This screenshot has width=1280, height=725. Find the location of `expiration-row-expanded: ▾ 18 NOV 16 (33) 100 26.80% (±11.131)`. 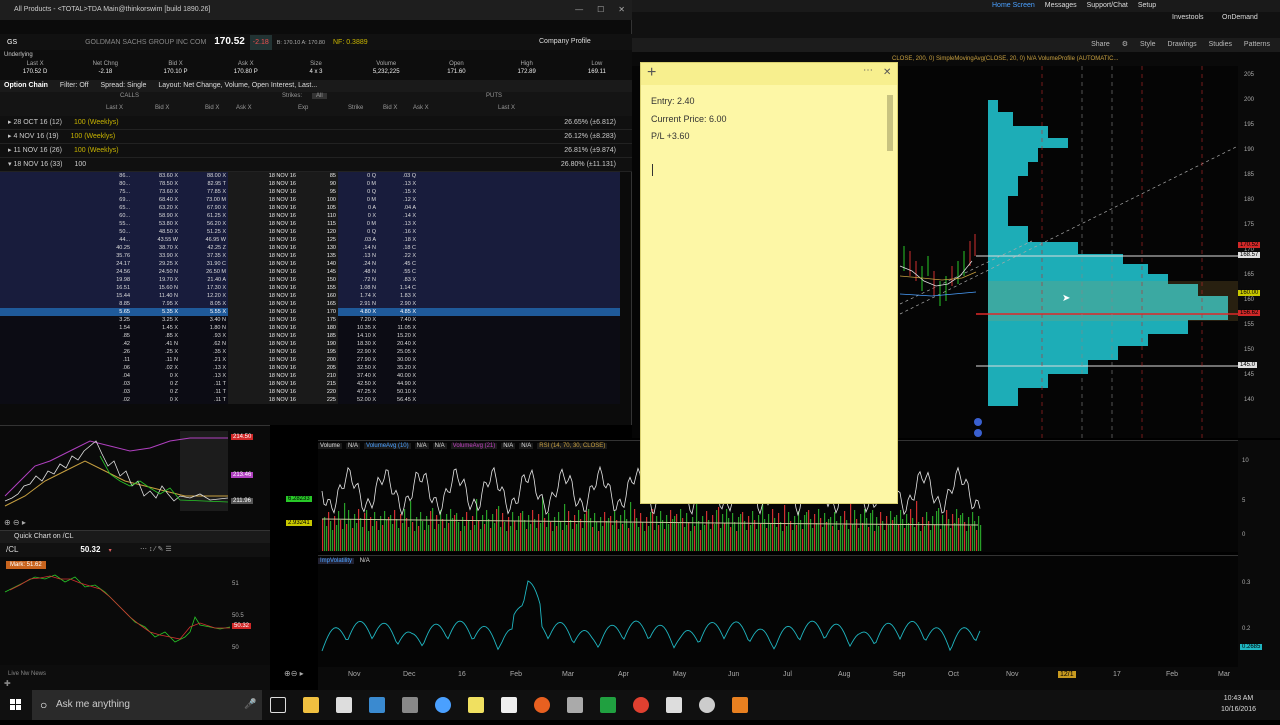

expiration-row-expanded: ▾ 18 NOV 16 (33) 100 26.80% (±11.131) is located at coordinates (316, 165).